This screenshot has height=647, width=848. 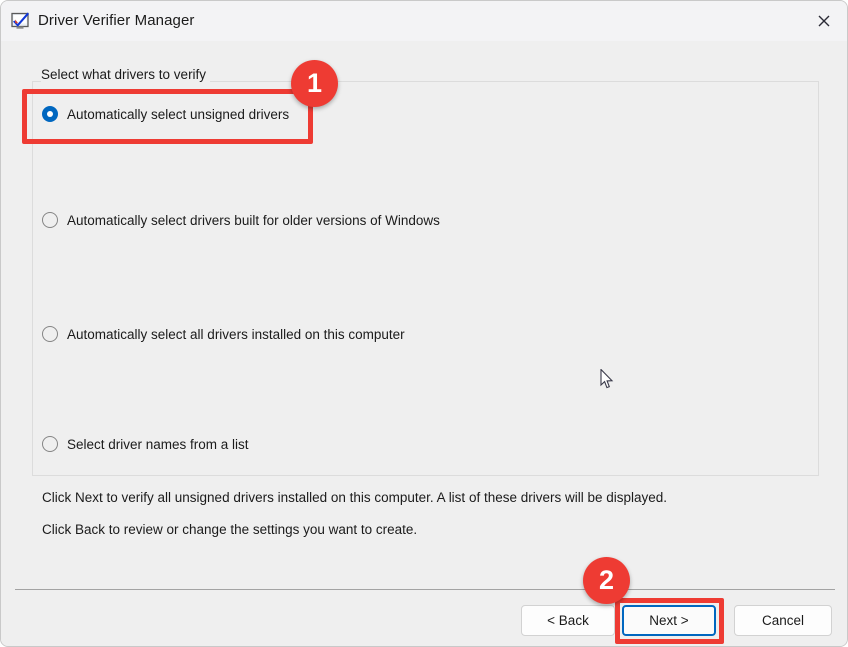 I want to click on annotation-badge-2: 2, so click(x=606, y=580).